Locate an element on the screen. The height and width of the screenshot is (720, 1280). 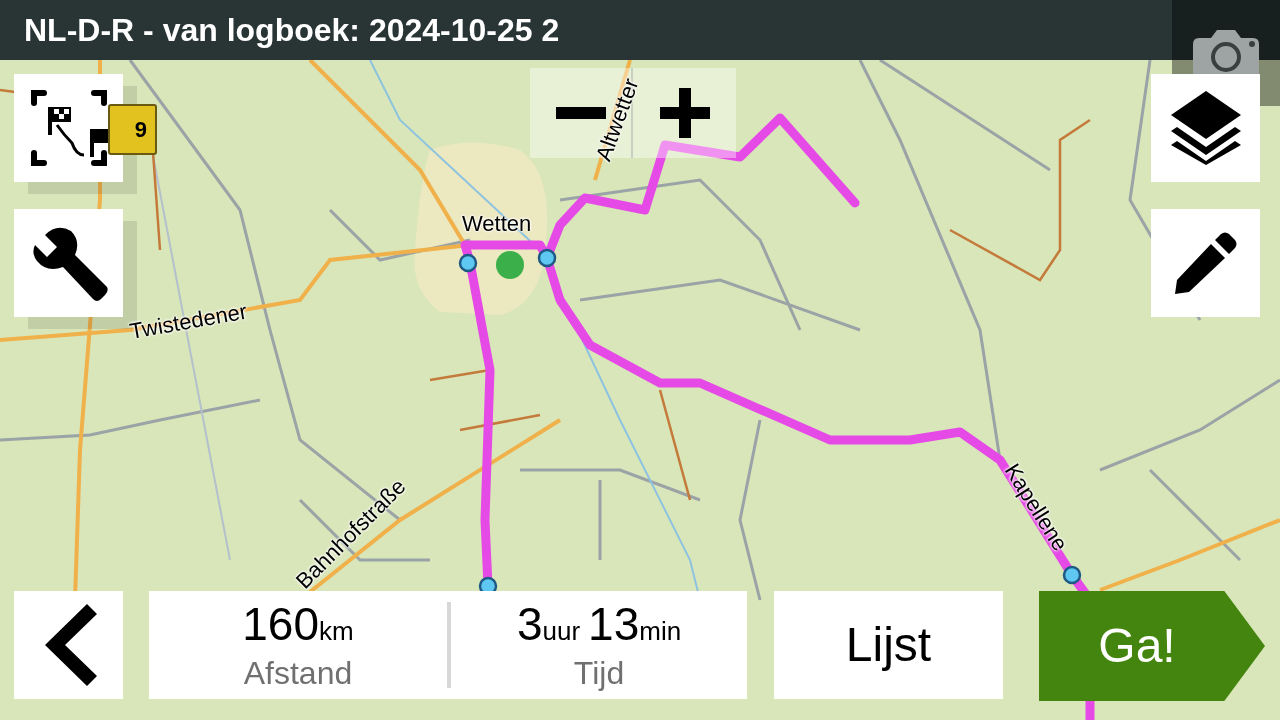
stat-label: Tijd is located at coordinates (599, 673).